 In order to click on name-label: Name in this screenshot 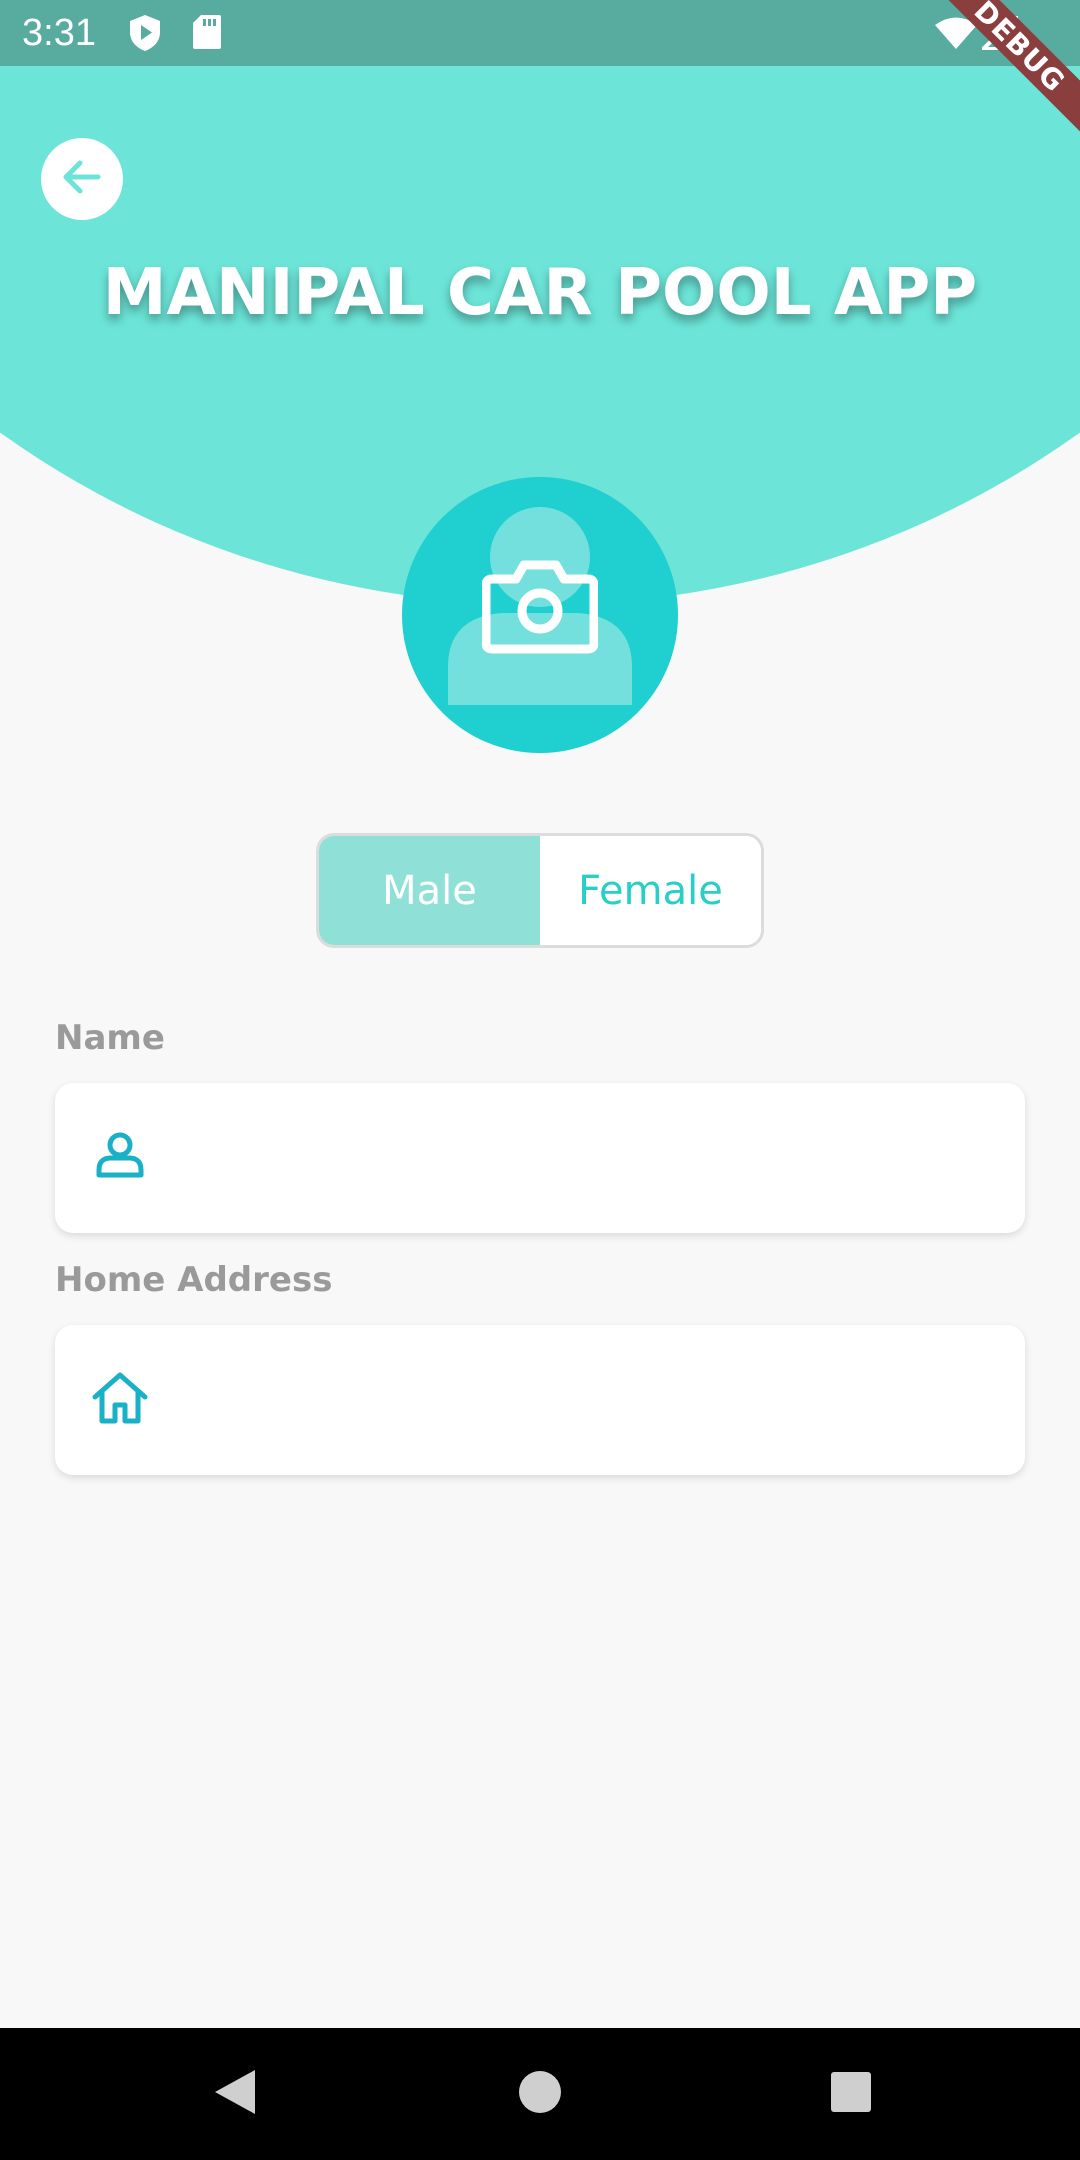, I will do `click(110, 1038)`.